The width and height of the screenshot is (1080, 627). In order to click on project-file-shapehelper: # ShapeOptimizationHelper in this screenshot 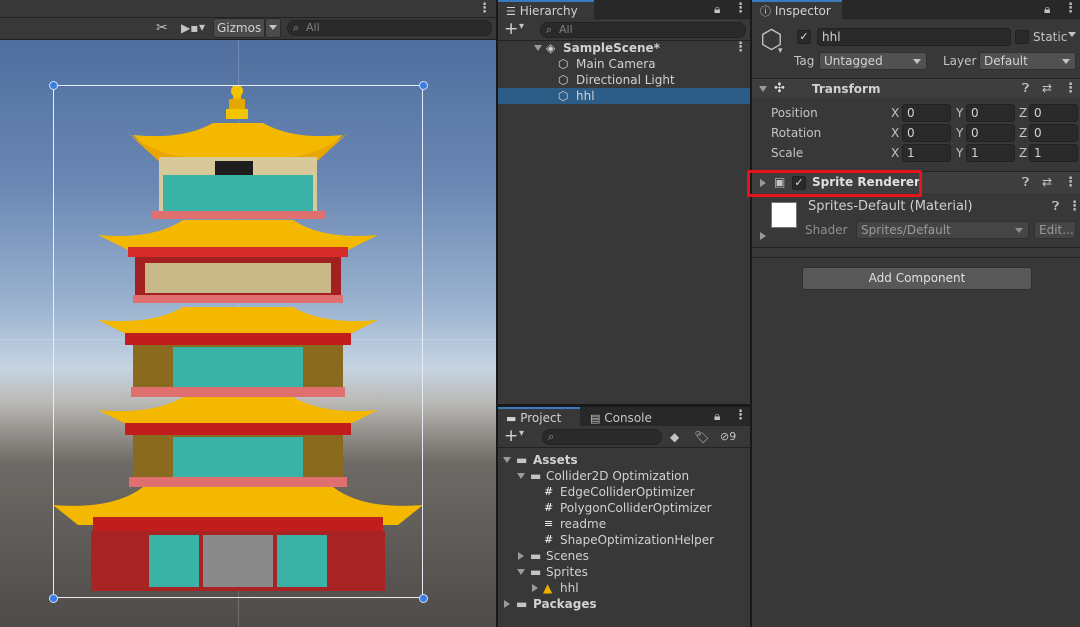, I will do `click(624, 540)`.